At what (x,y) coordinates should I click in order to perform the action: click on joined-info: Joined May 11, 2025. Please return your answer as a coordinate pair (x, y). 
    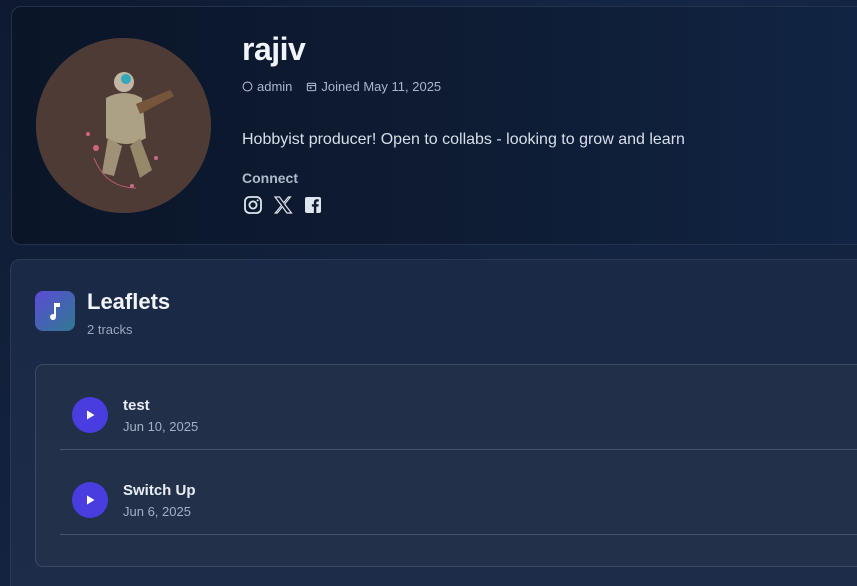
    Looking at the image, I should click on (373, 86).